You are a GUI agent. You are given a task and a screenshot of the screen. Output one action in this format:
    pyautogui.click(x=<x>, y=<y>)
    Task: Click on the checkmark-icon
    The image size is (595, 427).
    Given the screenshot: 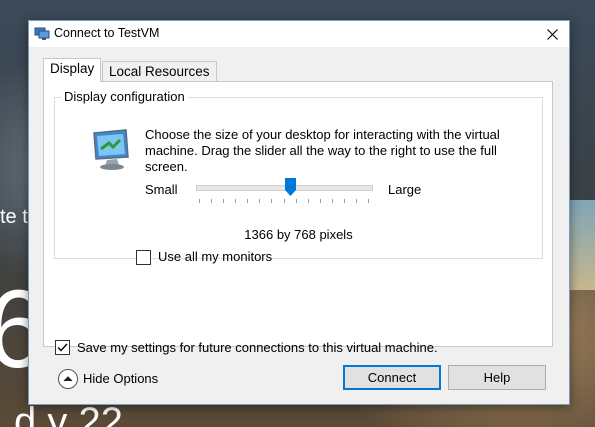 What is the action you would take?
    pyautogui.click(x=62, y=347)
    